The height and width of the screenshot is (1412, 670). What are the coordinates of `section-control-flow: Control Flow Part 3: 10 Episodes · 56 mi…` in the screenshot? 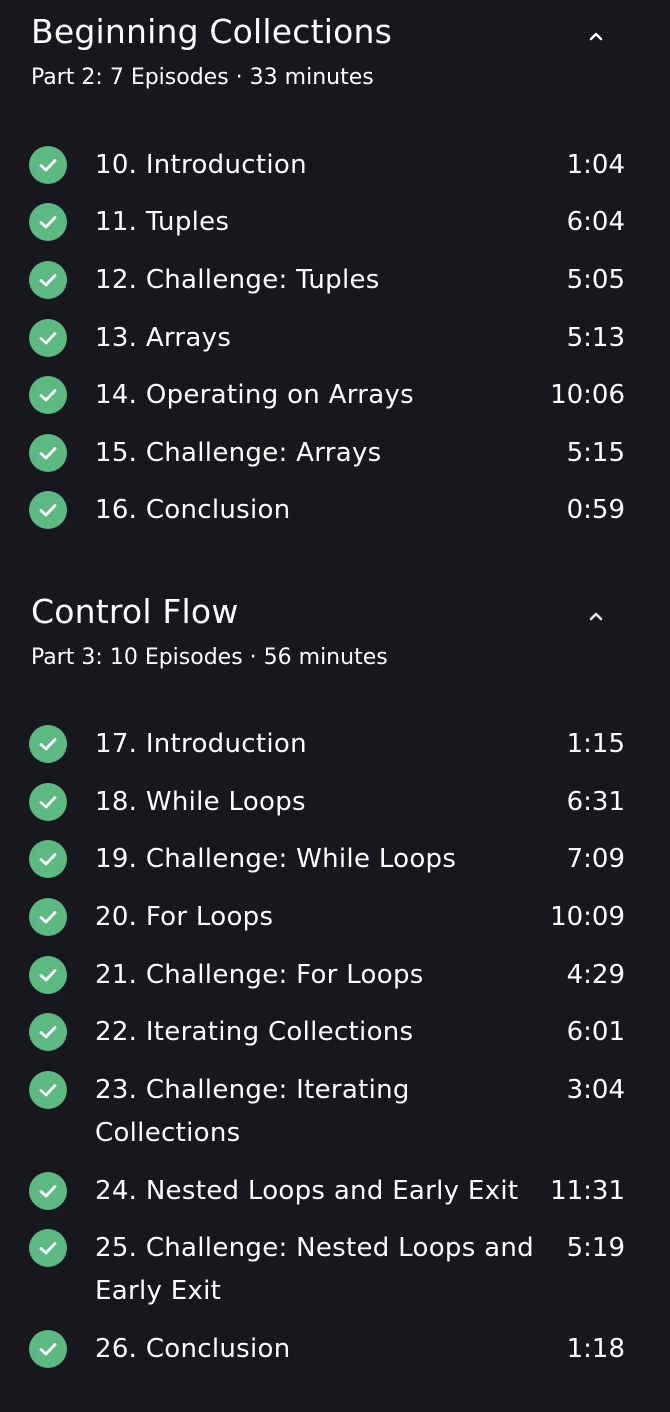 It's located at (335, 630).